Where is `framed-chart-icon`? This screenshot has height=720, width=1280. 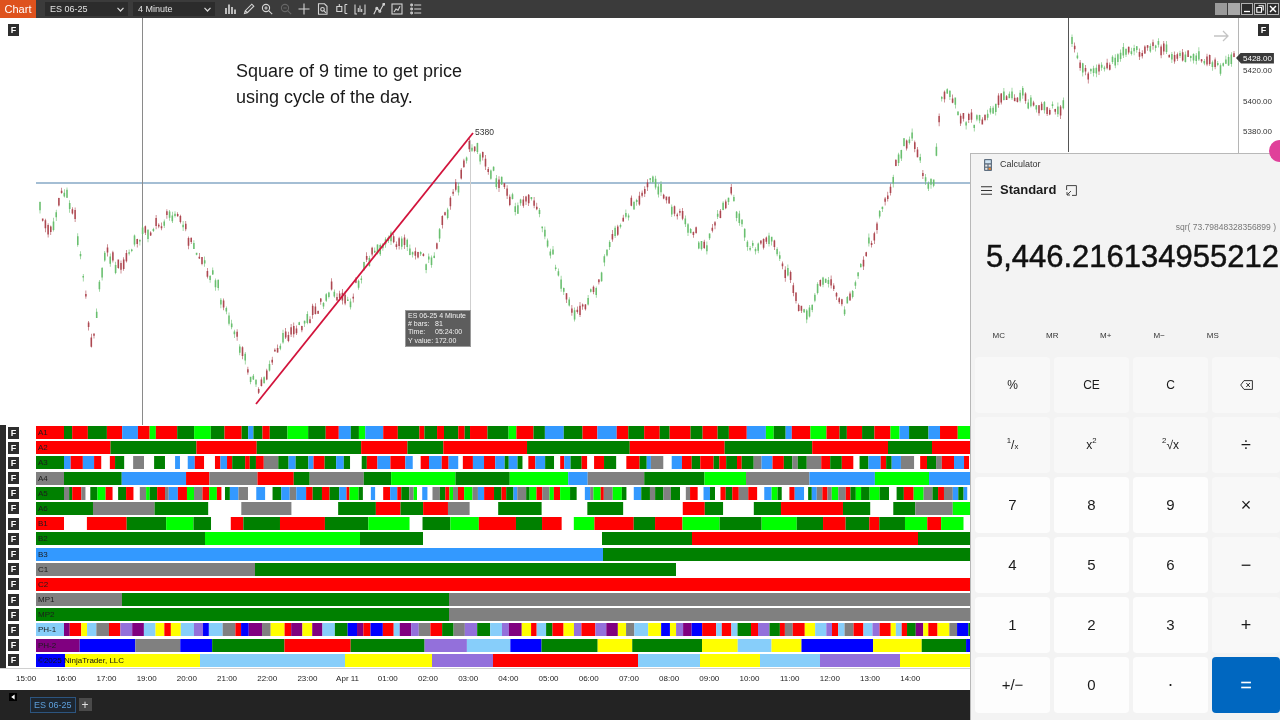 framed-chart-icon is located at coordinates (397, 9).